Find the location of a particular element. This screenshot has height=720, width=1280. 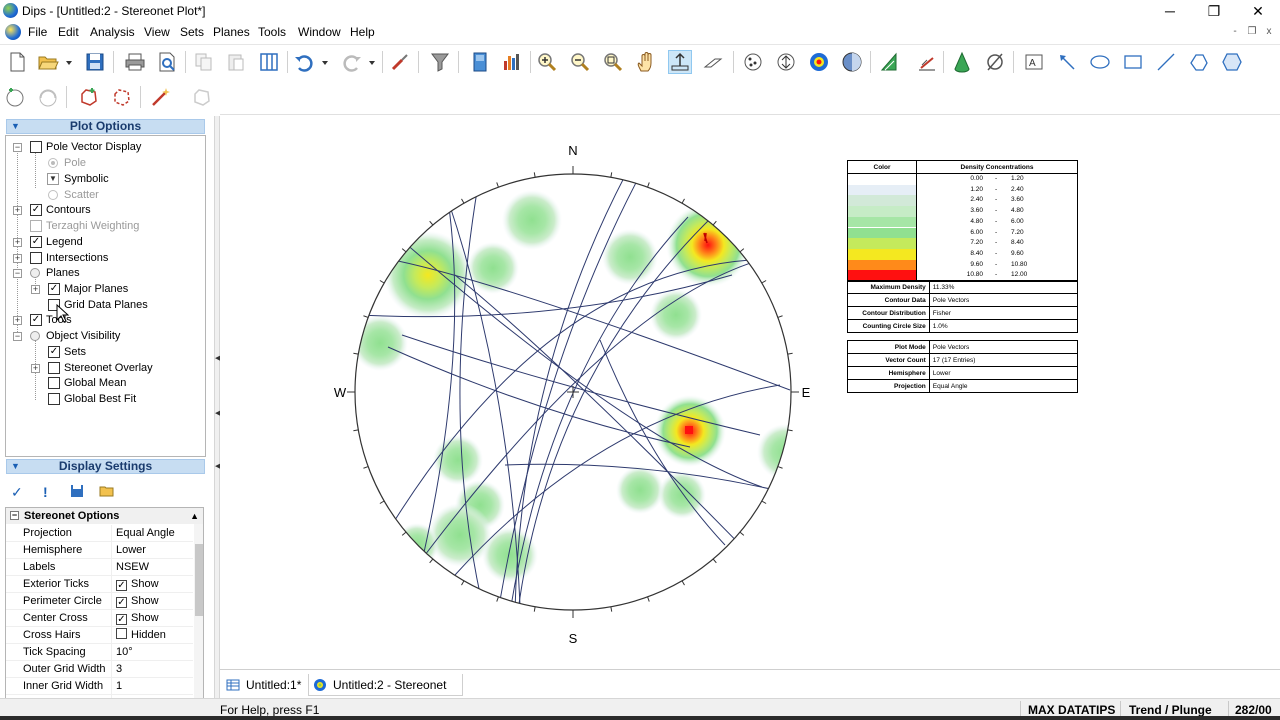

menu-window: Window is located at coordinates (319, 32).